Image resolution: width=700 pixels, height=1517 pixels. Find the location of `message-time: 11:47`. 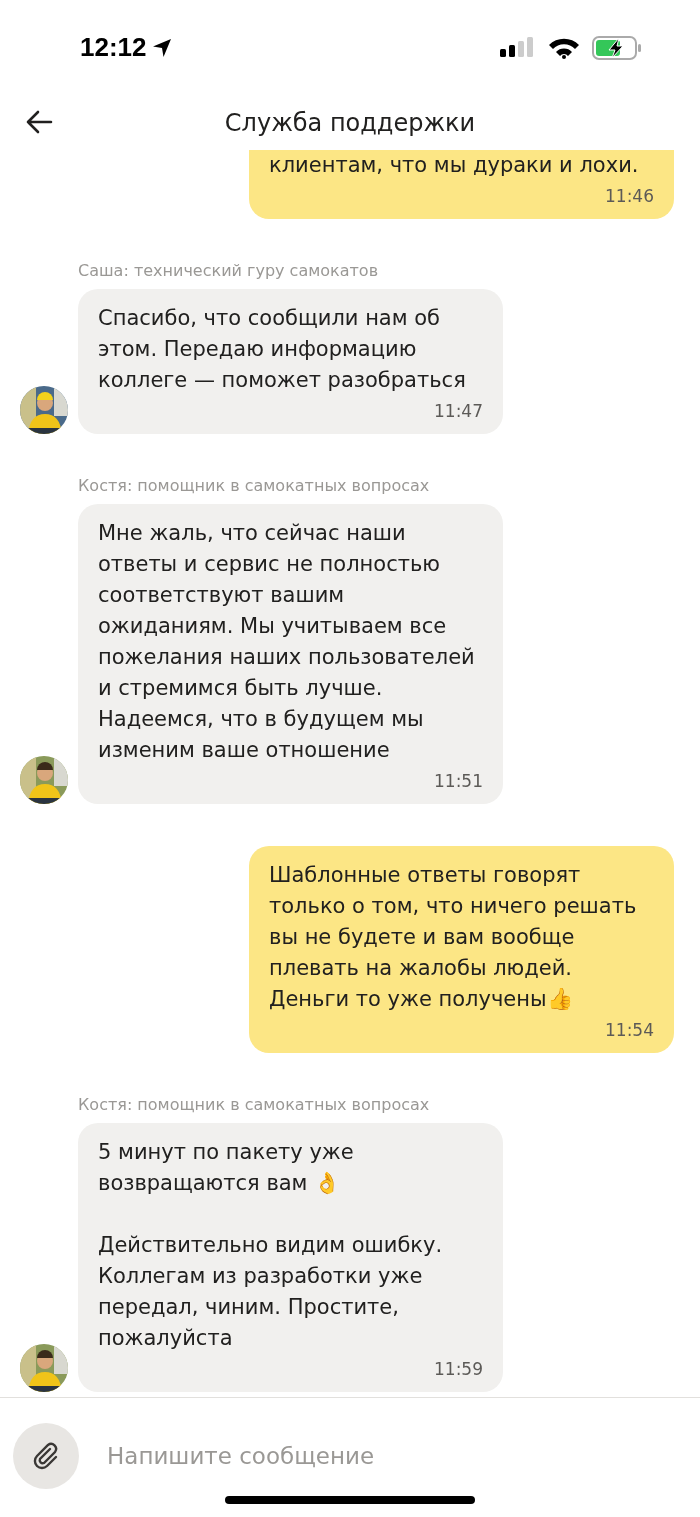

message-time: 11:47 is located at coordinates (458, 411).